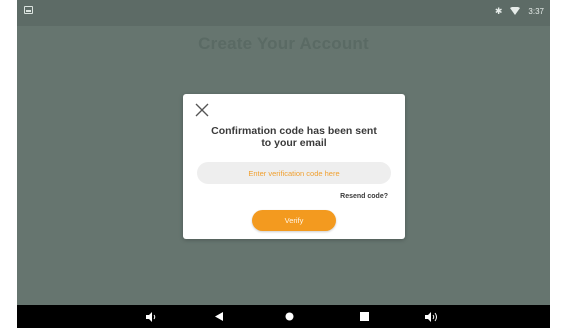  What do you see at coordinates (498, 10) in the screenshot?
I see `bluetooth-icon: ✱` at bounding box center [498, 10].